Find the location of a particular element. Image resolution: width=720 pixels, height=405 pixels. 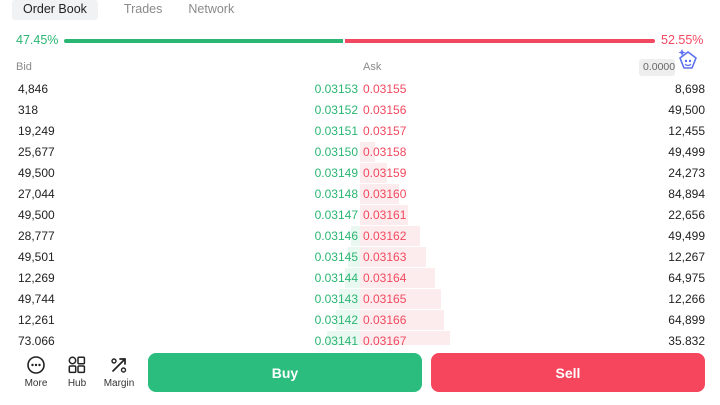

order-book-row: 318 0.03152 0.03156 49,500 is located at coordinates (360, 109).